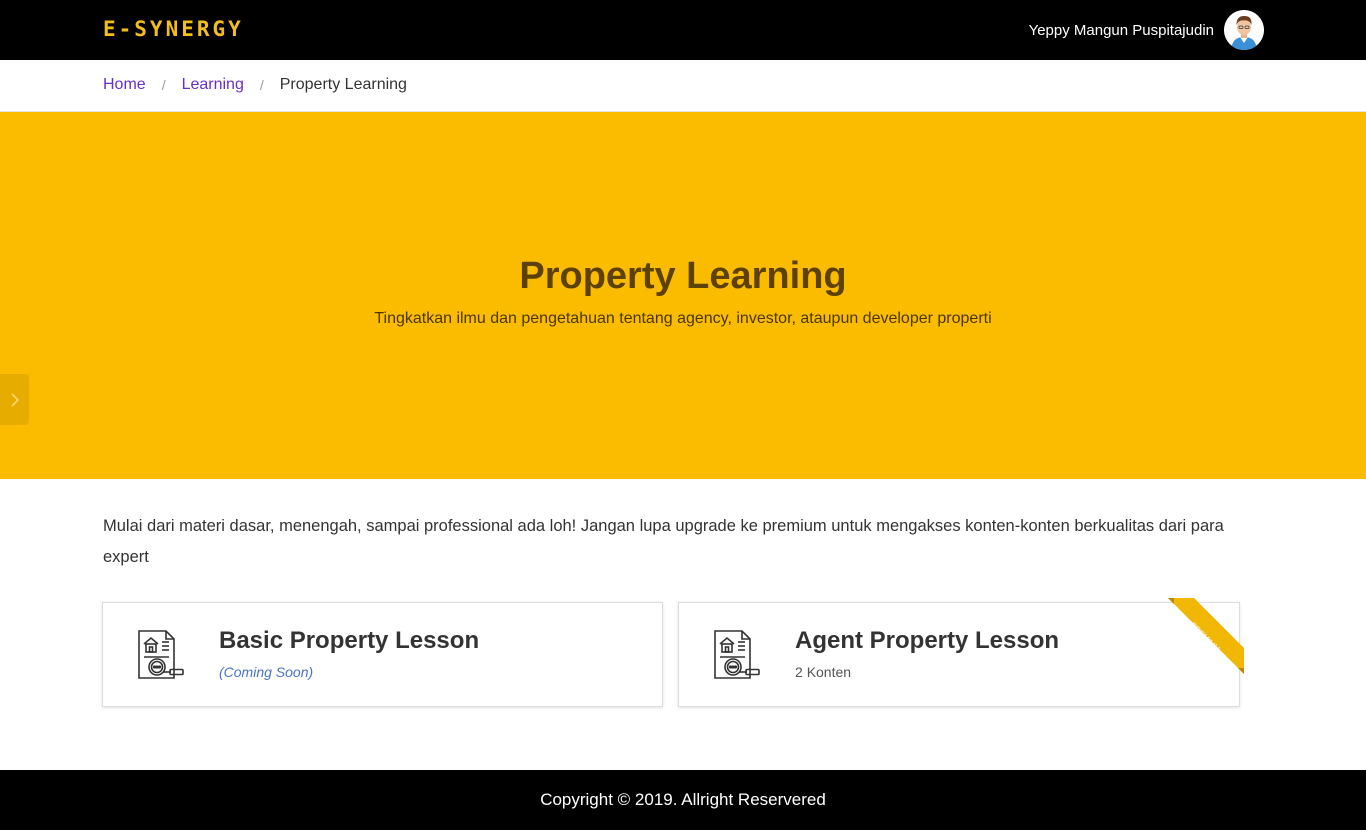 The width and height of the screenshot is (1366, 830). What do you see at coordinates (1206, 636) in the screenshot?
I see `premium-ribbon: PREMIUM` at bounding box center [1206, 636].